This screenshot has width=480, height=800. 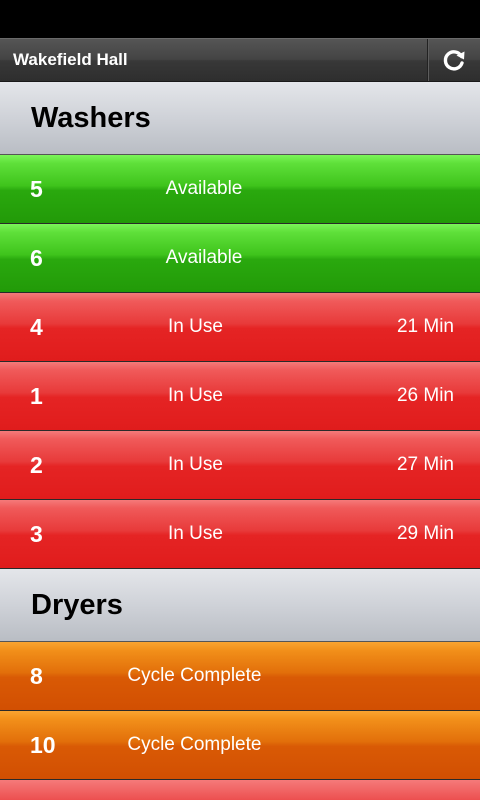 I want to click on washers-header: Washers, so click(x=240, y=118).